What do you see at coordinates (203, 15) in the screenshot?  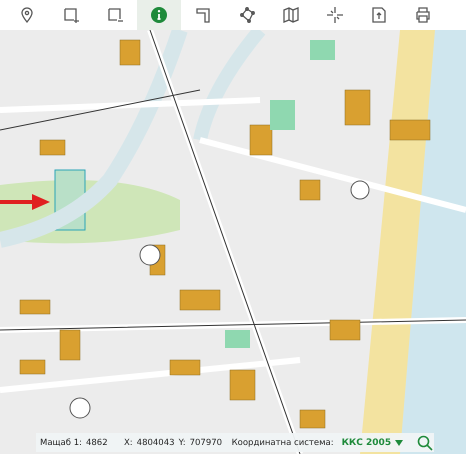 I see `corner-line-icon` at bounding box center [203, 15].